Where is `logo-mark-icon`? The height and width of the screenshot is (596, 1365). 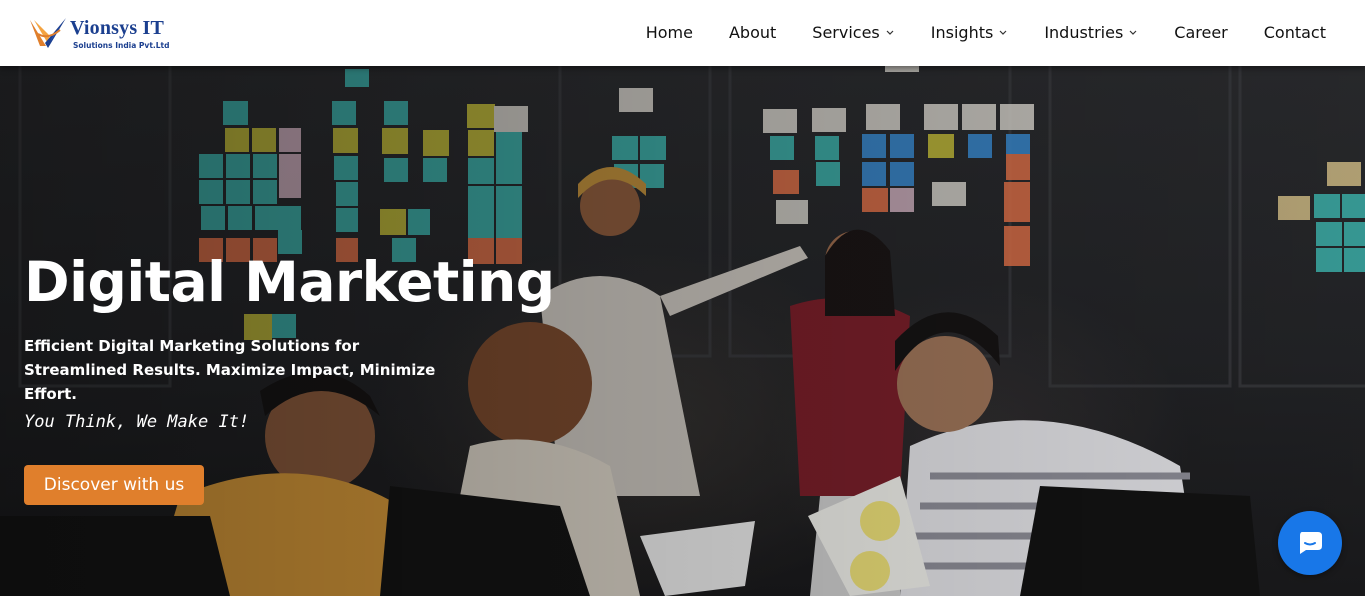 logo-mark-icon is located at coordinates (48, 33).